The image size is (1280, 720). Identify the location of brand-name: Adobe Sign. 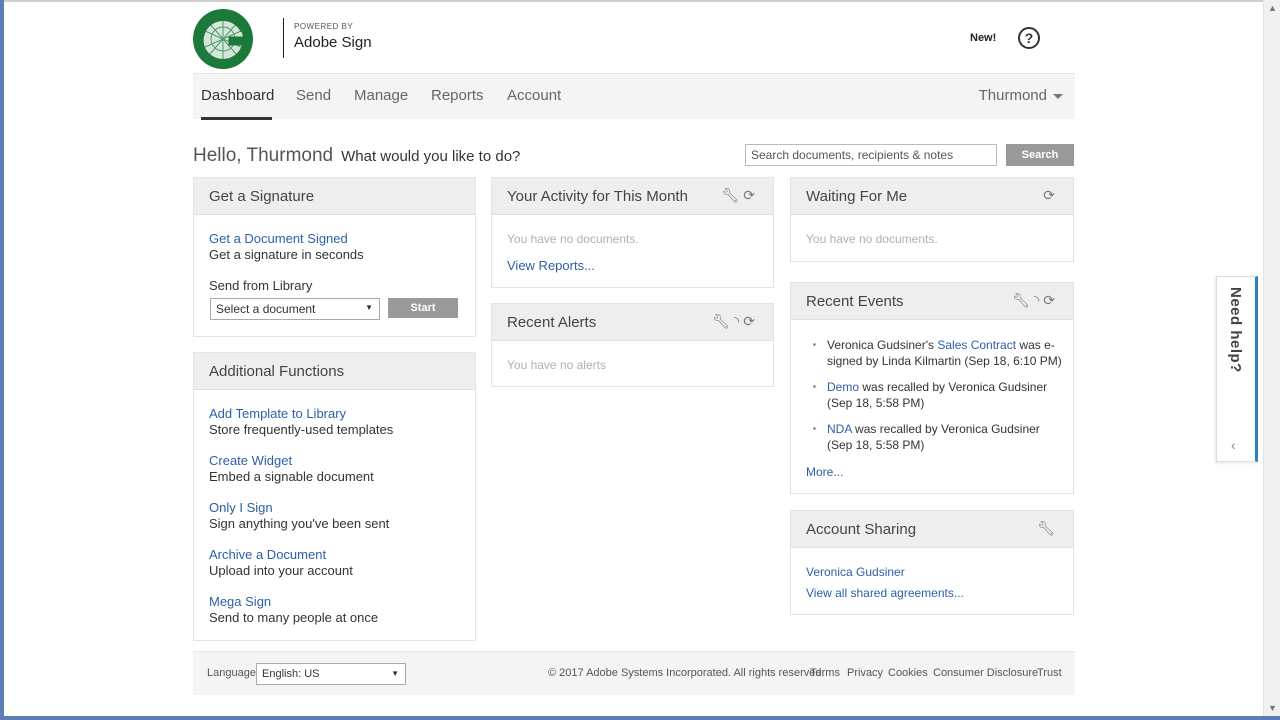
(333, 42).